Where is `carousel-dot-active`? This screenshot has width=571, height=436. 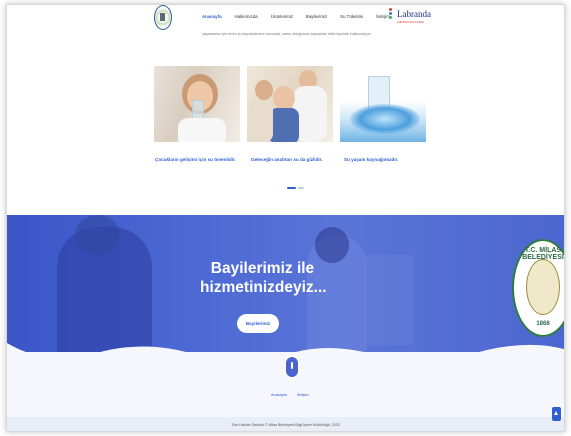 carousel-dot-active is located at coordinates (291, 188).